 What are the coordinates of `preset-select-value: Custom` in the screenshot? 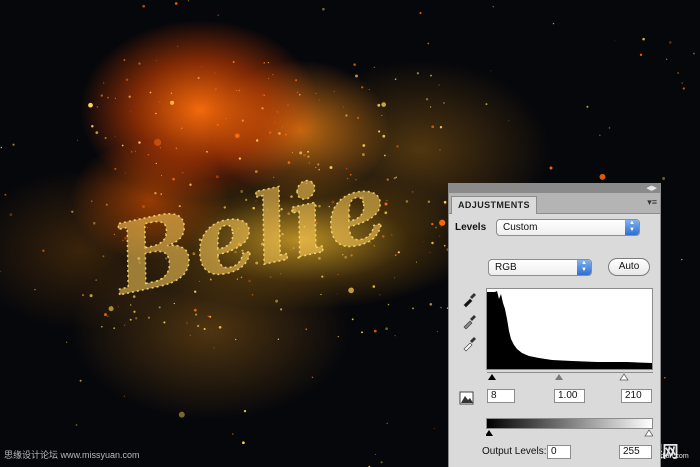 It's located at (520, 227).